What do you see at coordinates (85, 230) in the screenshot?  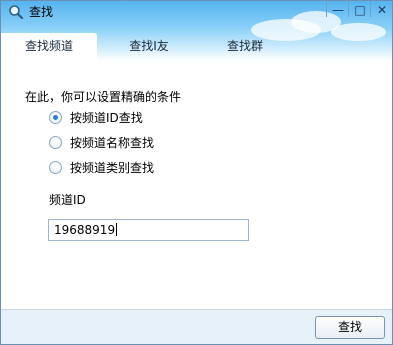 I see `channel-id-value: 19688919` at bounding box center [85, 230].